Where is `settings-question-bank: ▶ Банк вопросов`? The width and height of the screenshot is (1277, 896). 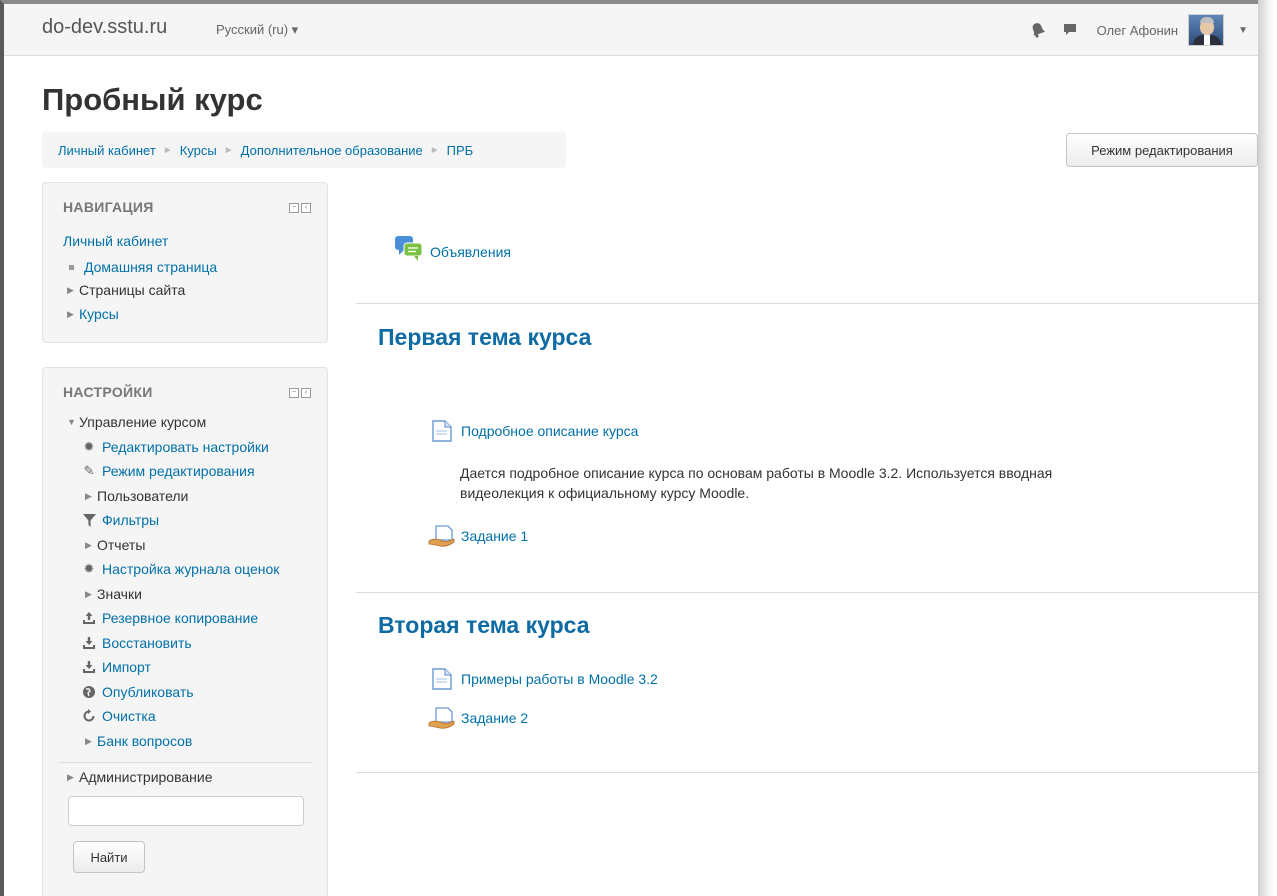
settings-question-bank: ▶ Банк вопросов is located at coordinates (138, 741).